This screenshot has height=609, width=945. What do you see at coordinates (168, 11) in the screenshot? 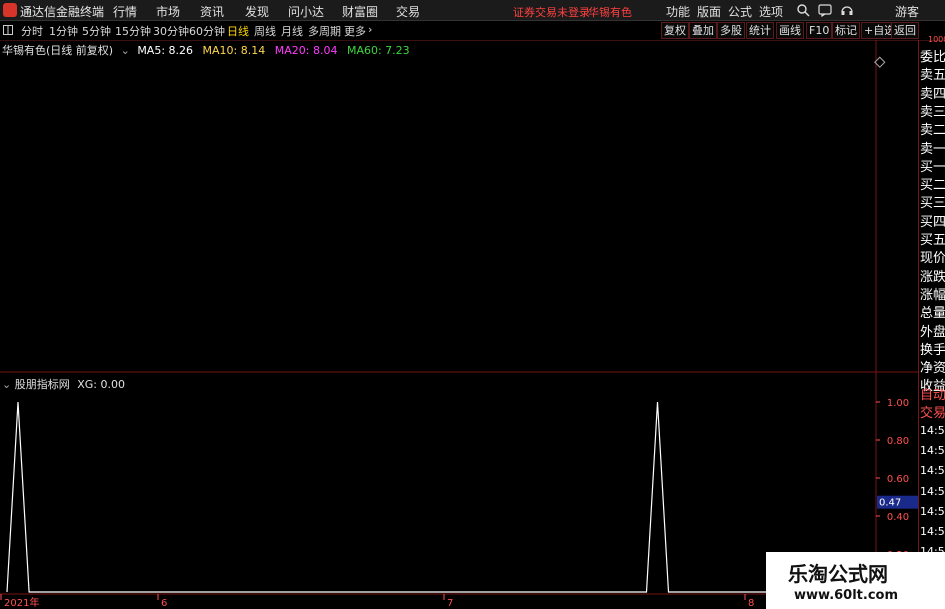
I see `menu-market: 市场` at bounding box center [168, 11].